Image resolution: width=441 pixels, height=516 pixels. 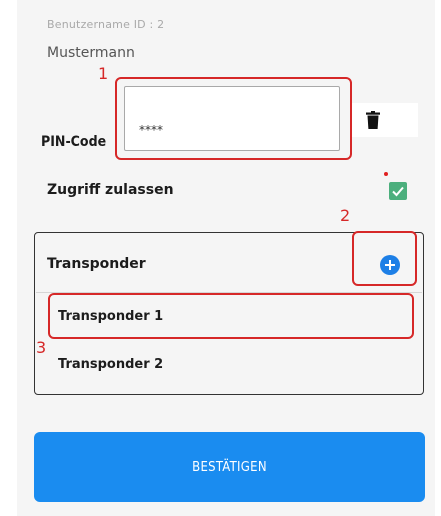 What do you see at coordinates (110, 190) in the screenshot?
I see `allow-access-label: Zugriff zulassen` at bounding box center [110, 190].